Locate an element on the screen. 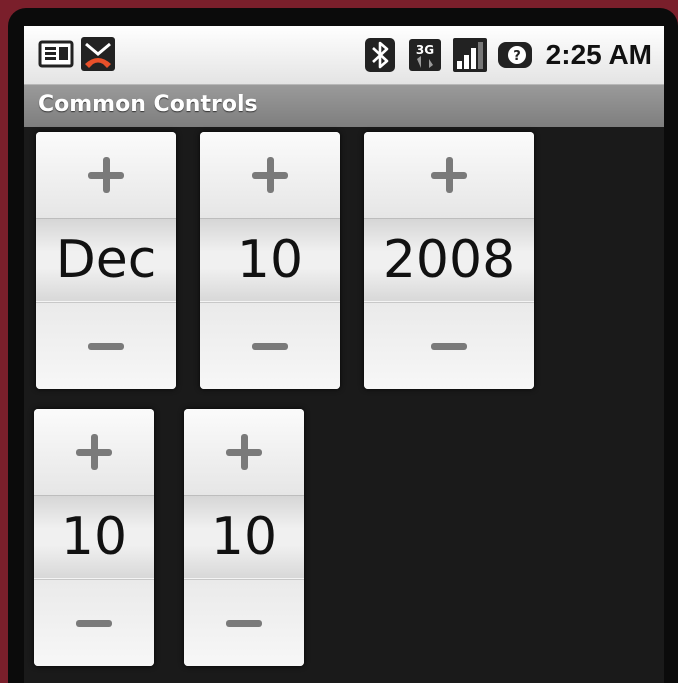  day-increment-button is located at coordinates (270, 175).